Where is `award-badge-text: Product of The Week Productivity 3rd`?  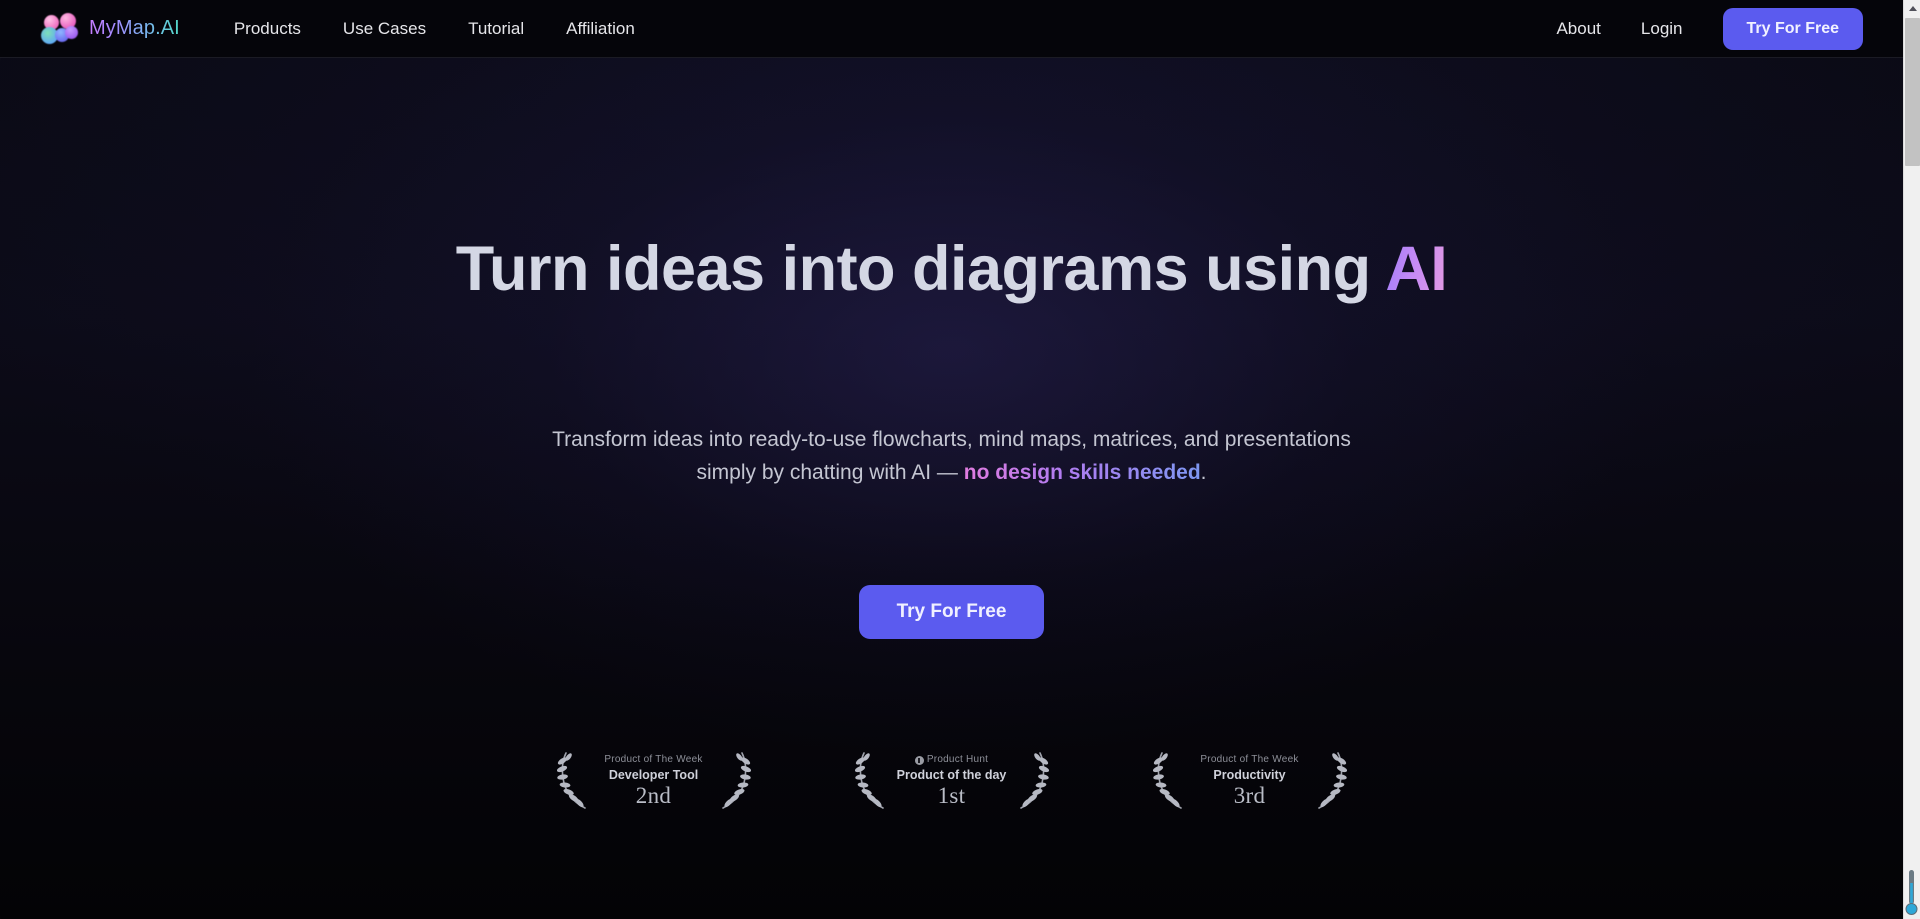
award-badge-text: Product of The Week Productivity 3rd is located at coordinates (1250, 781).